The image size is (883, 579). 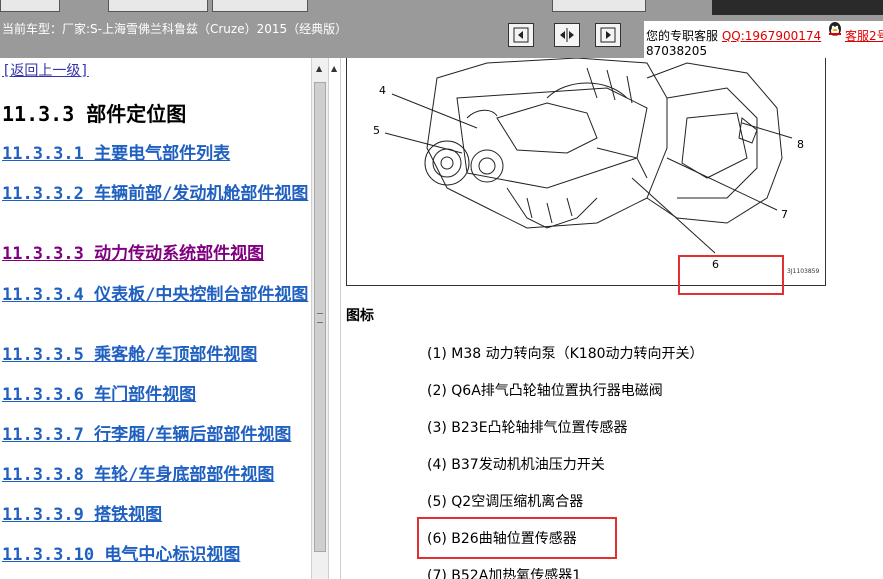 I want to click on support-qq-link: QQ:1967900174, so click(x=771, y=36).